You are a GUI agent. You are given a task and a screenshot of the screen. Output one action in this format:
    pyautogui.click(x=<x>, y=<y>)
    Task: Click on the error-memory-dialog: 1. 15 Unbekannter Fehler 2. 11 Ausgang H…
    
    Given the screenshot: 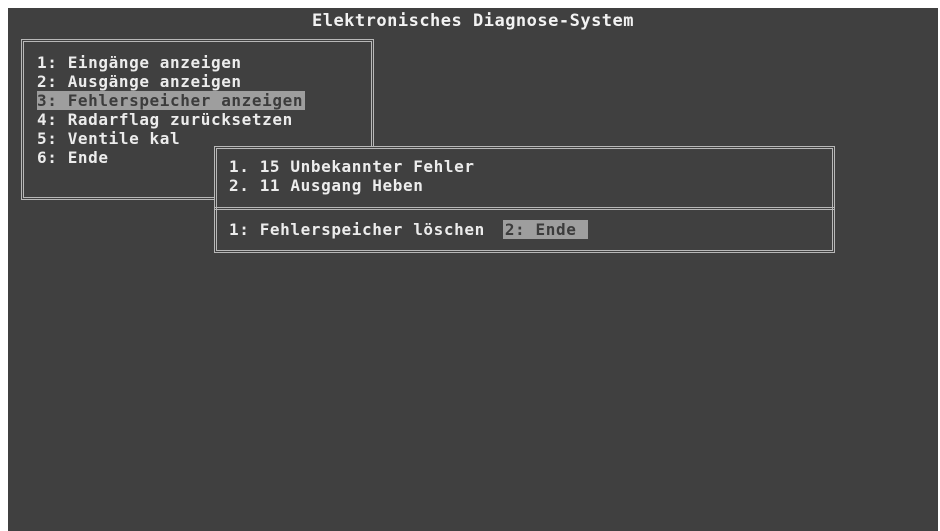 What is the action you would take?
    pyautogui.click(x=524, y=199)
    